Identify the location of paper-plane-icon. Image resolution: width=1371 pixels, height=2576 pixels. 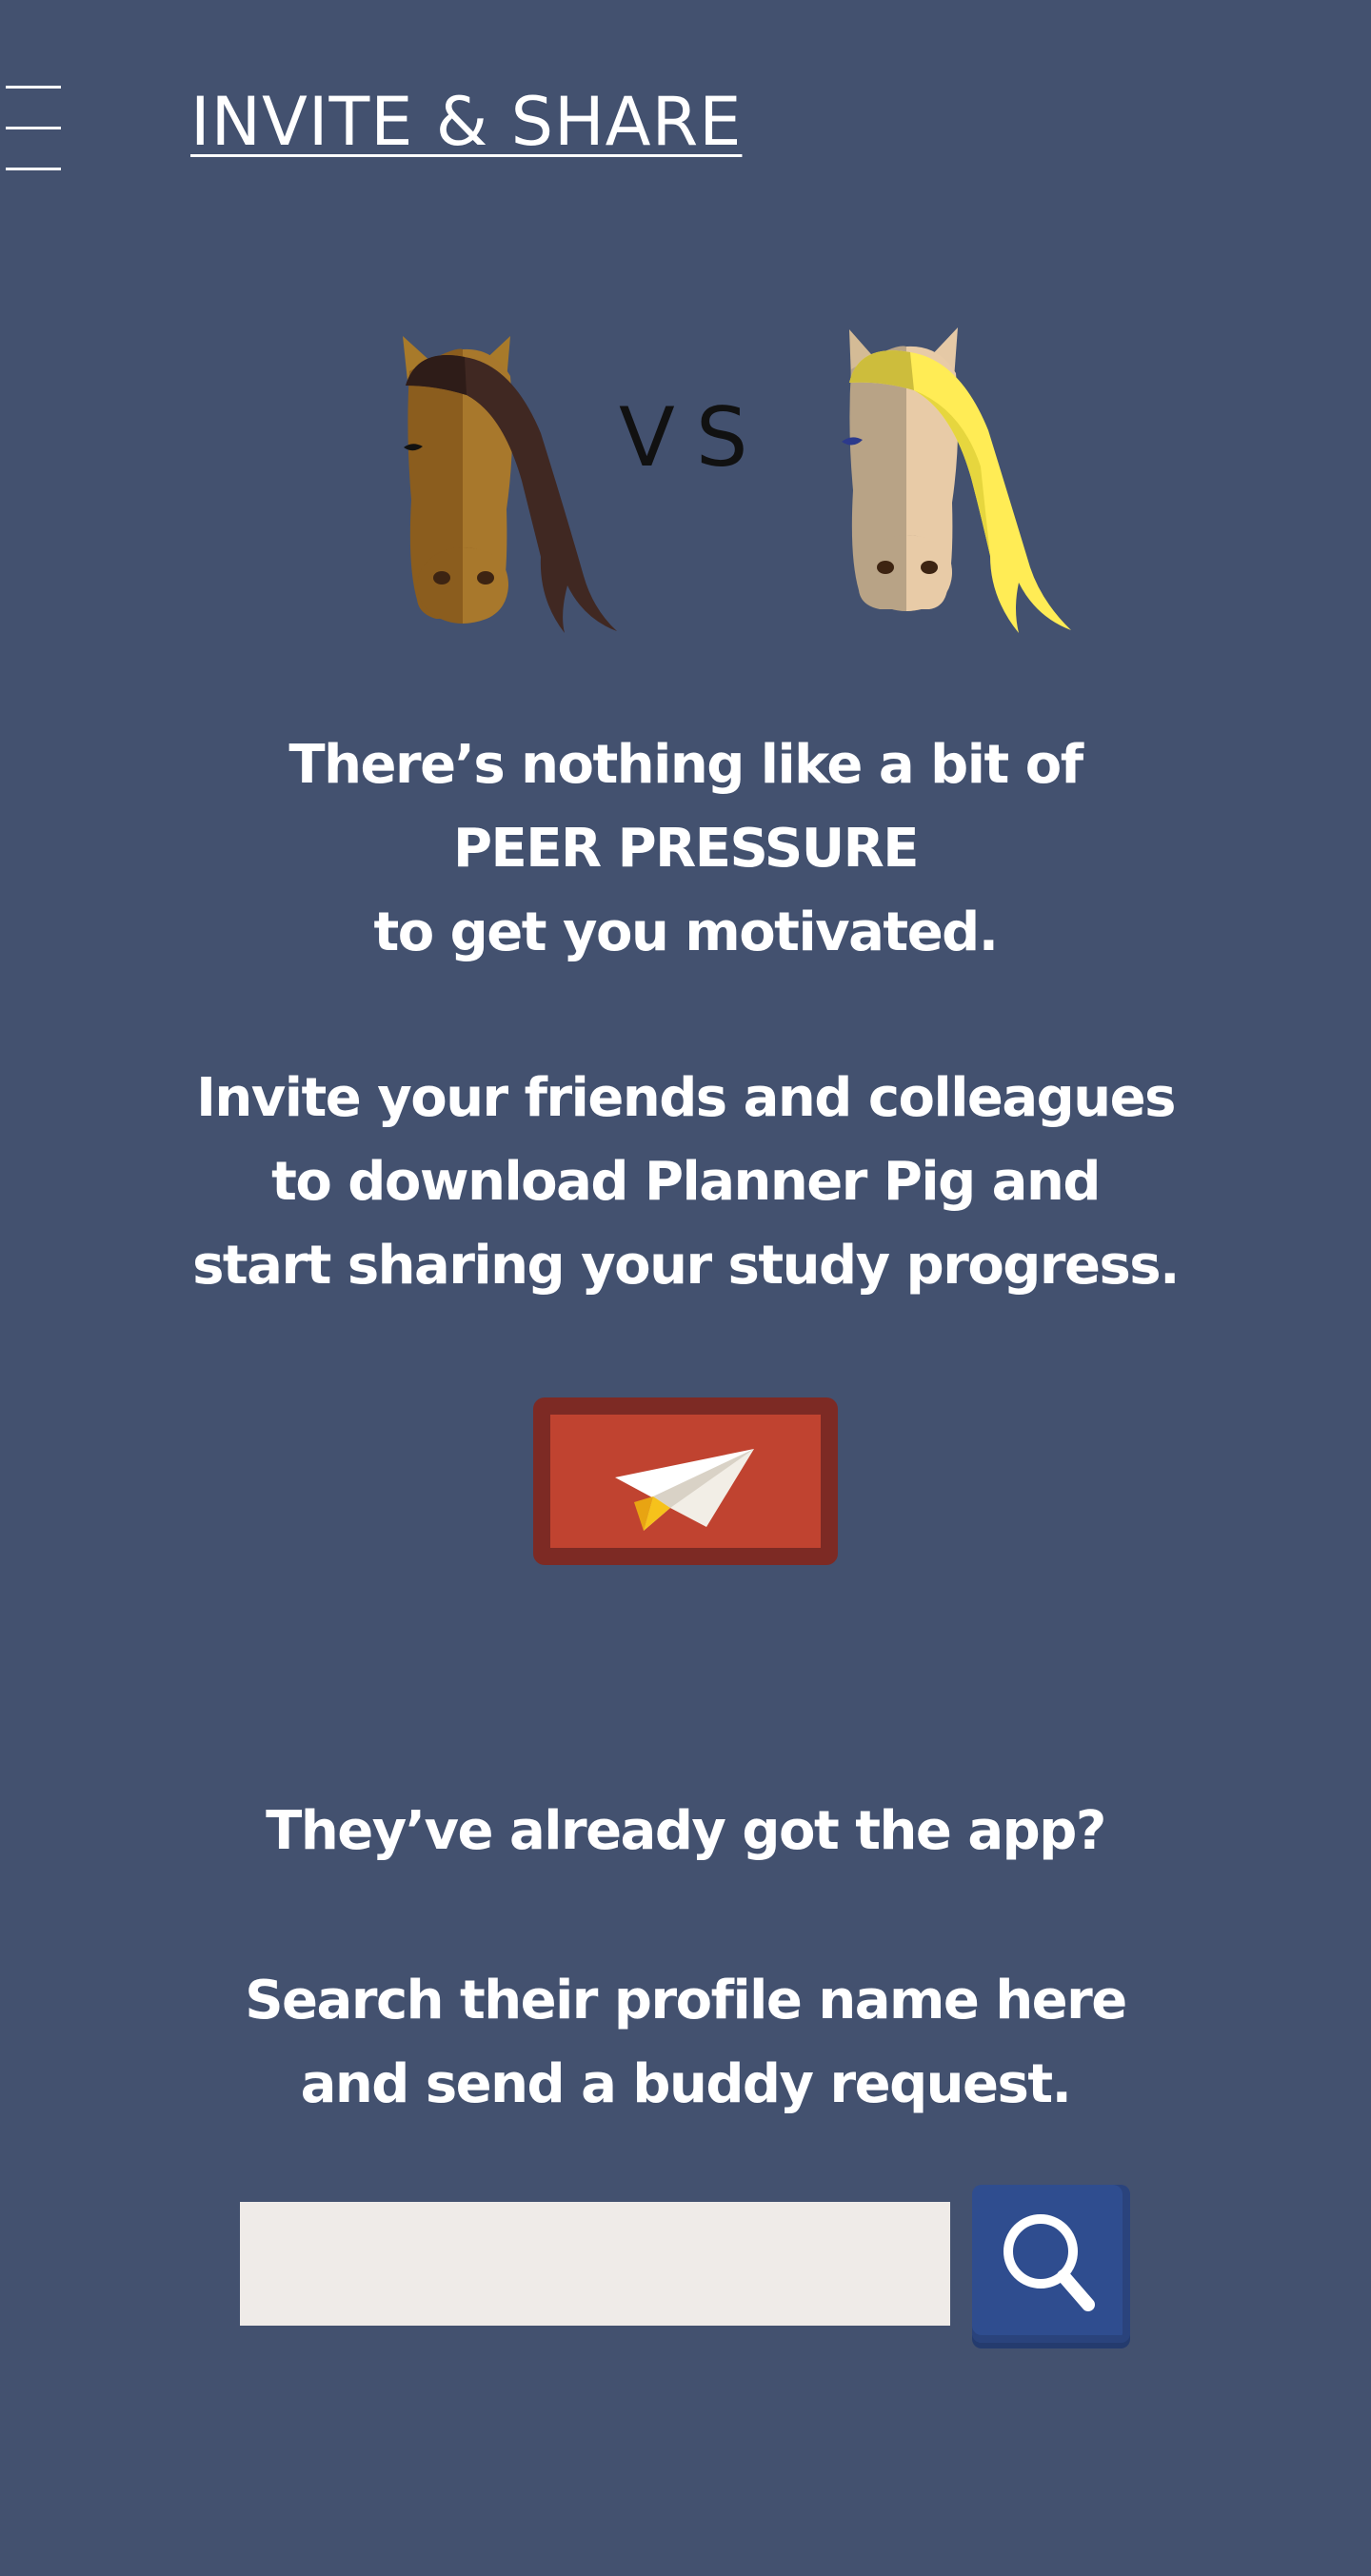
(684, 1490).